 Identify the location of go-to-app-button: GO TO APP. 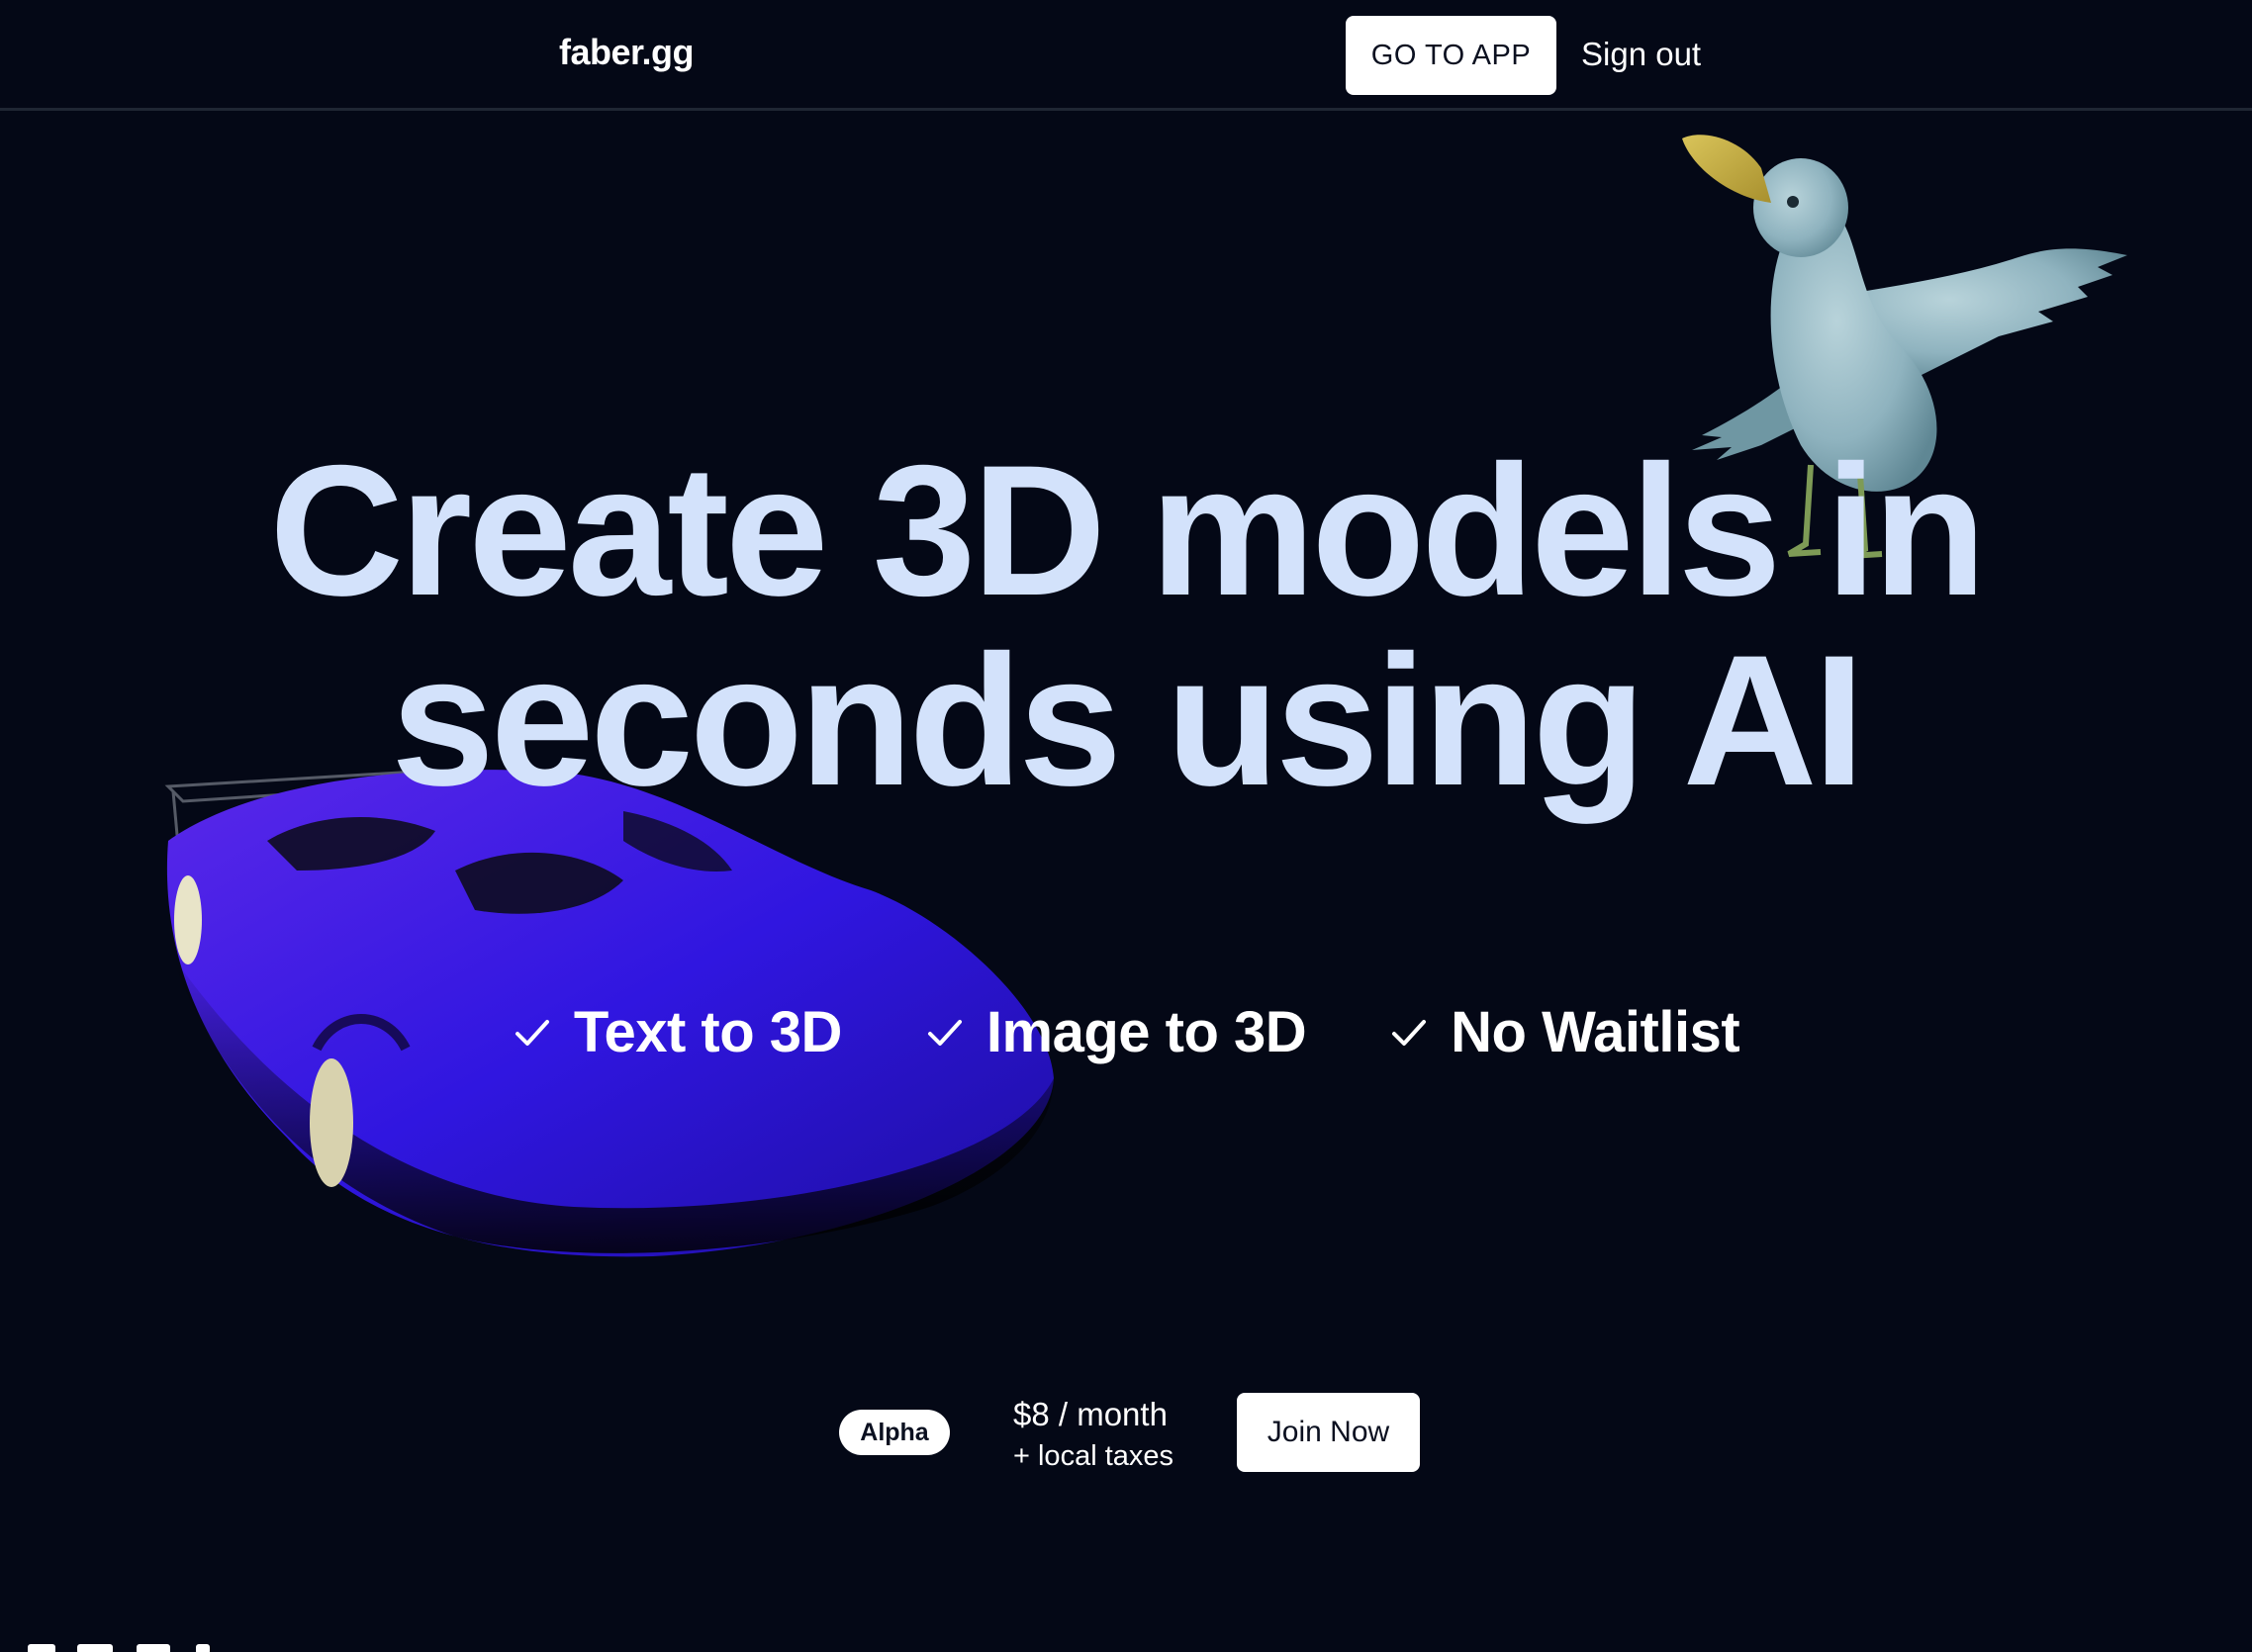
(1451, 56).